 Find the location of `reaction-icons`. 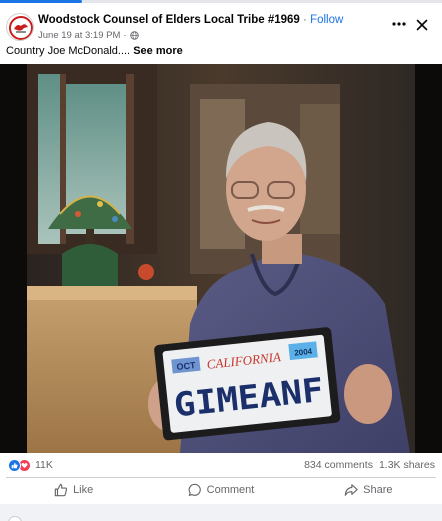

reaction-icons is located at coordinates (19, 465).